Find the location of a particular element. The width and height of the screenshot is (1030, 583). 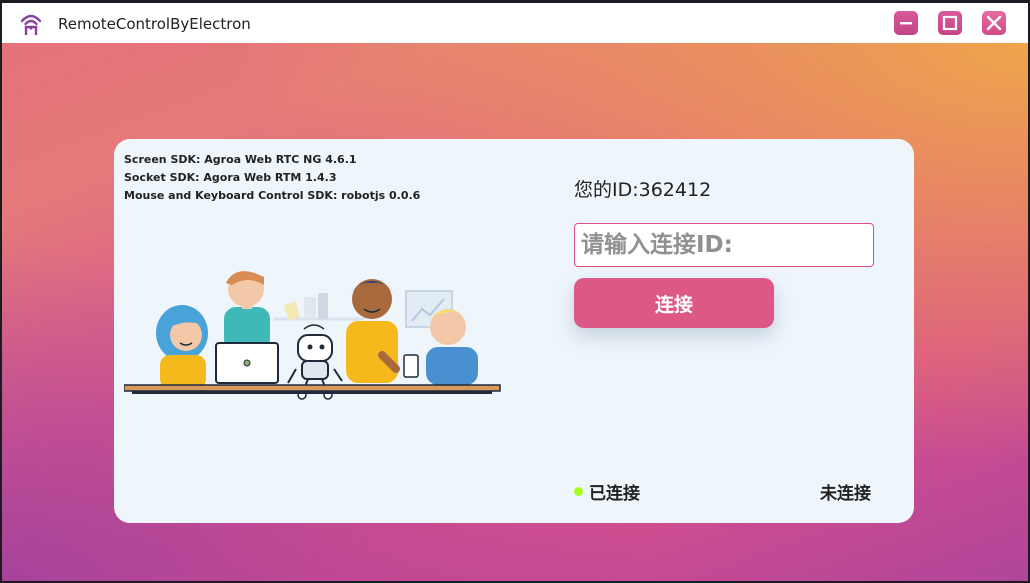

table is located at coordinates (312, 389).